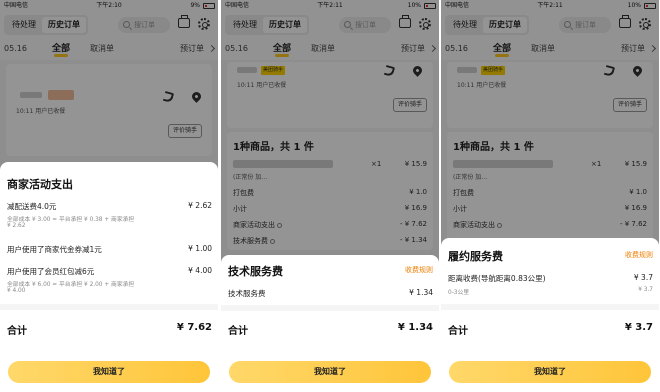  I want to click on item-value: ¥ 2.62, so click(200, 205).